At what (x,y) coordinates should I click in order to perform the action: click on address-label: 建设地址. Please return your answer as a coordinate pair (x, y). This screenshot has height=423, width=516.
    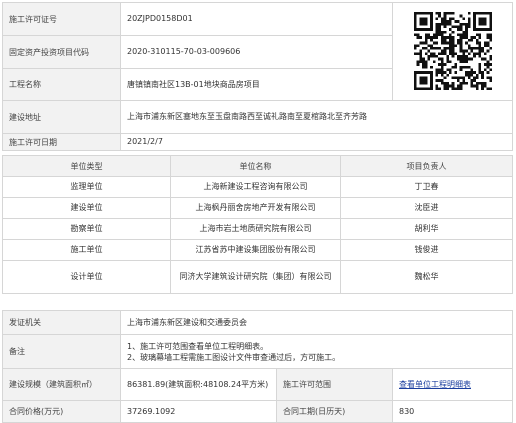
    Looking at the image, I should click on (61, 117).